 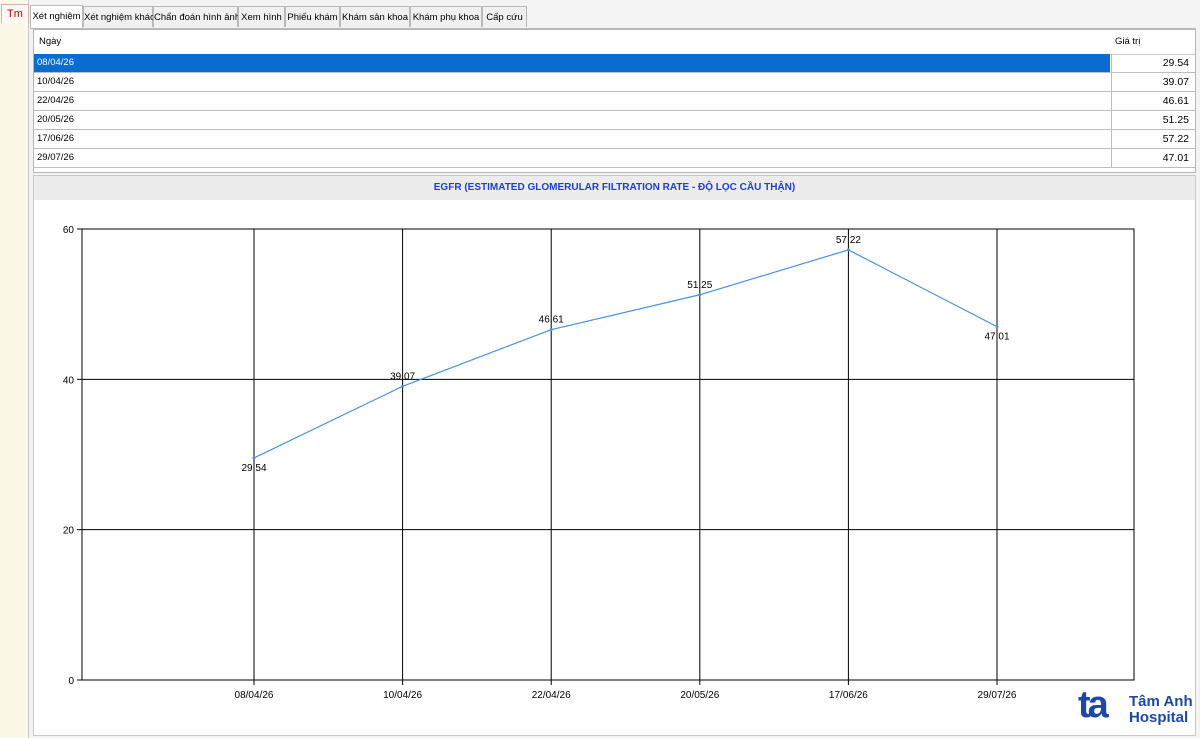 What do you see at coordinates (1127, 42) in the screenshot?
I see `column-header-value: Giá trị` at bounding box center [1127, 42].